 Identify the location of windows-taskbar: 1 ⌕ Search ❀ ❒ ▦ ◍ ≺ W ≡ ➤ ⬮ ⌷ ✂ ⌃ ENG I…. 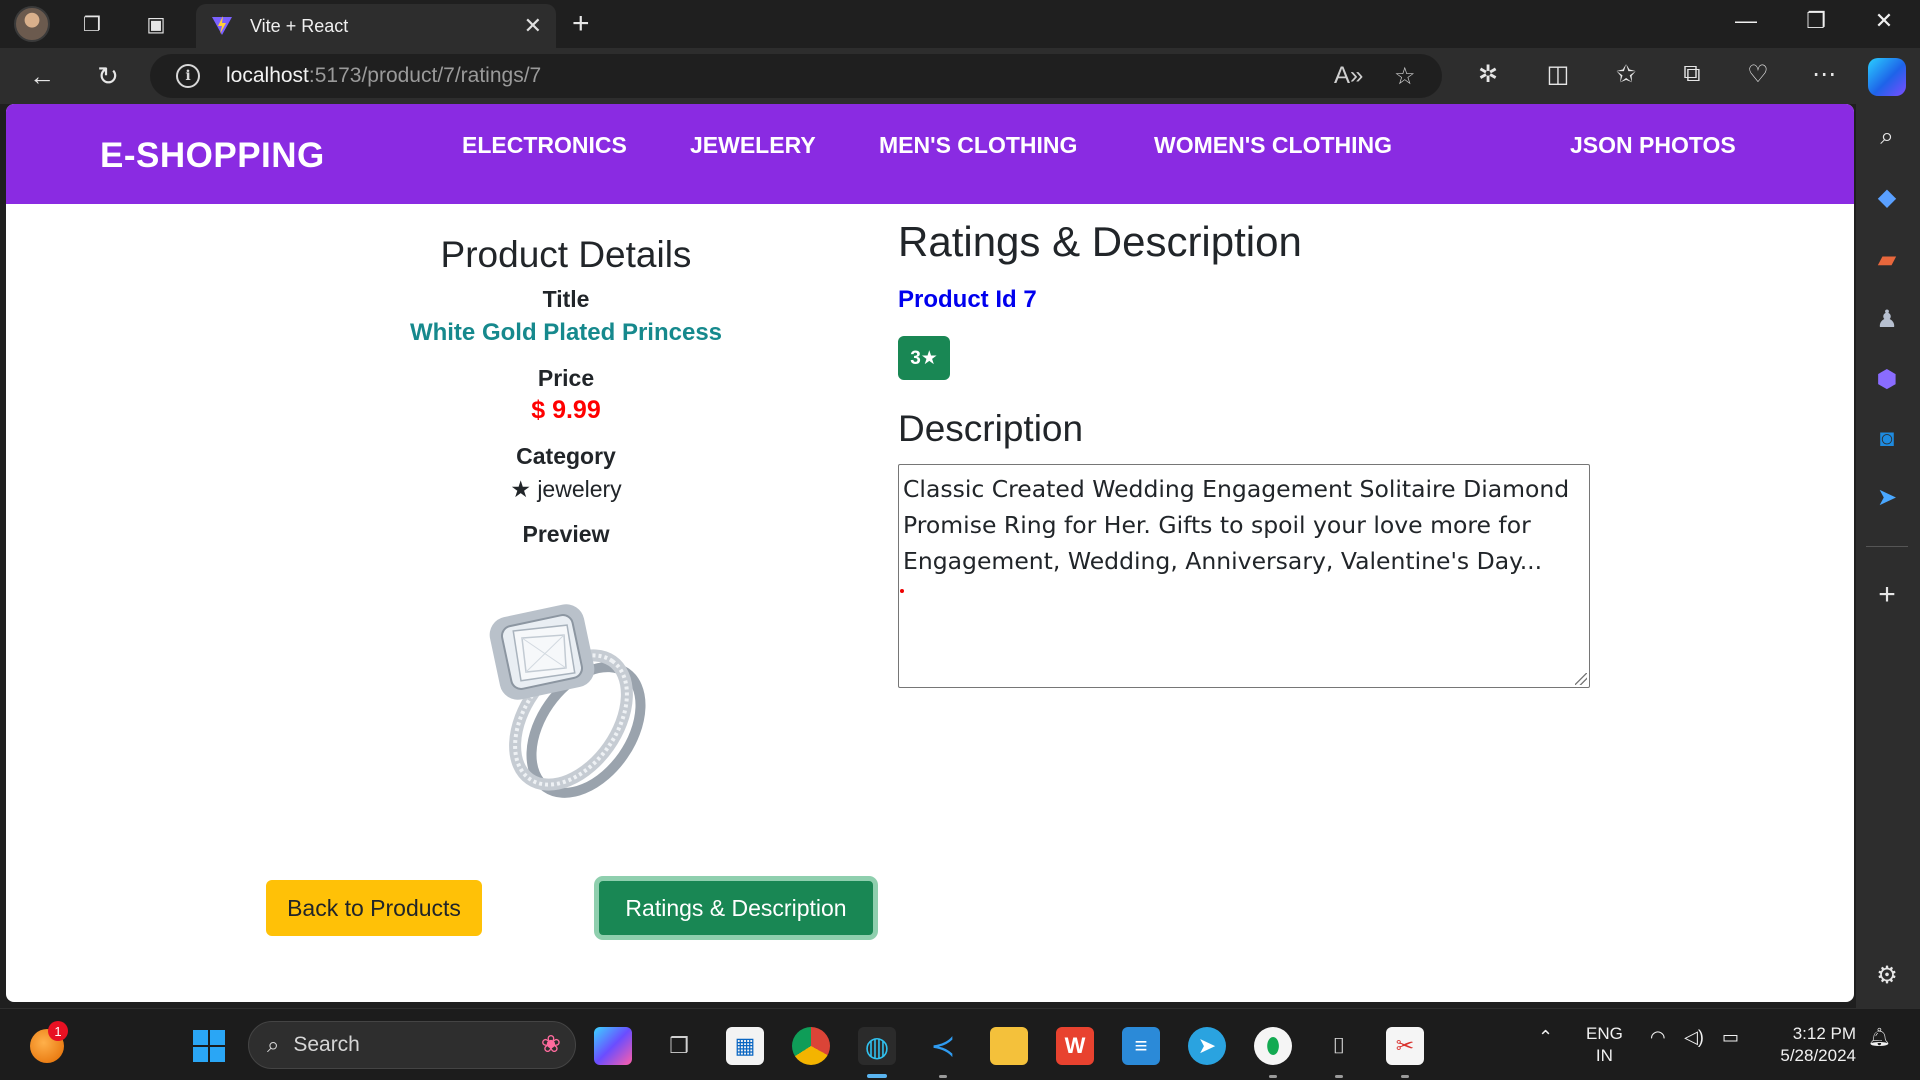
(960, 1044).